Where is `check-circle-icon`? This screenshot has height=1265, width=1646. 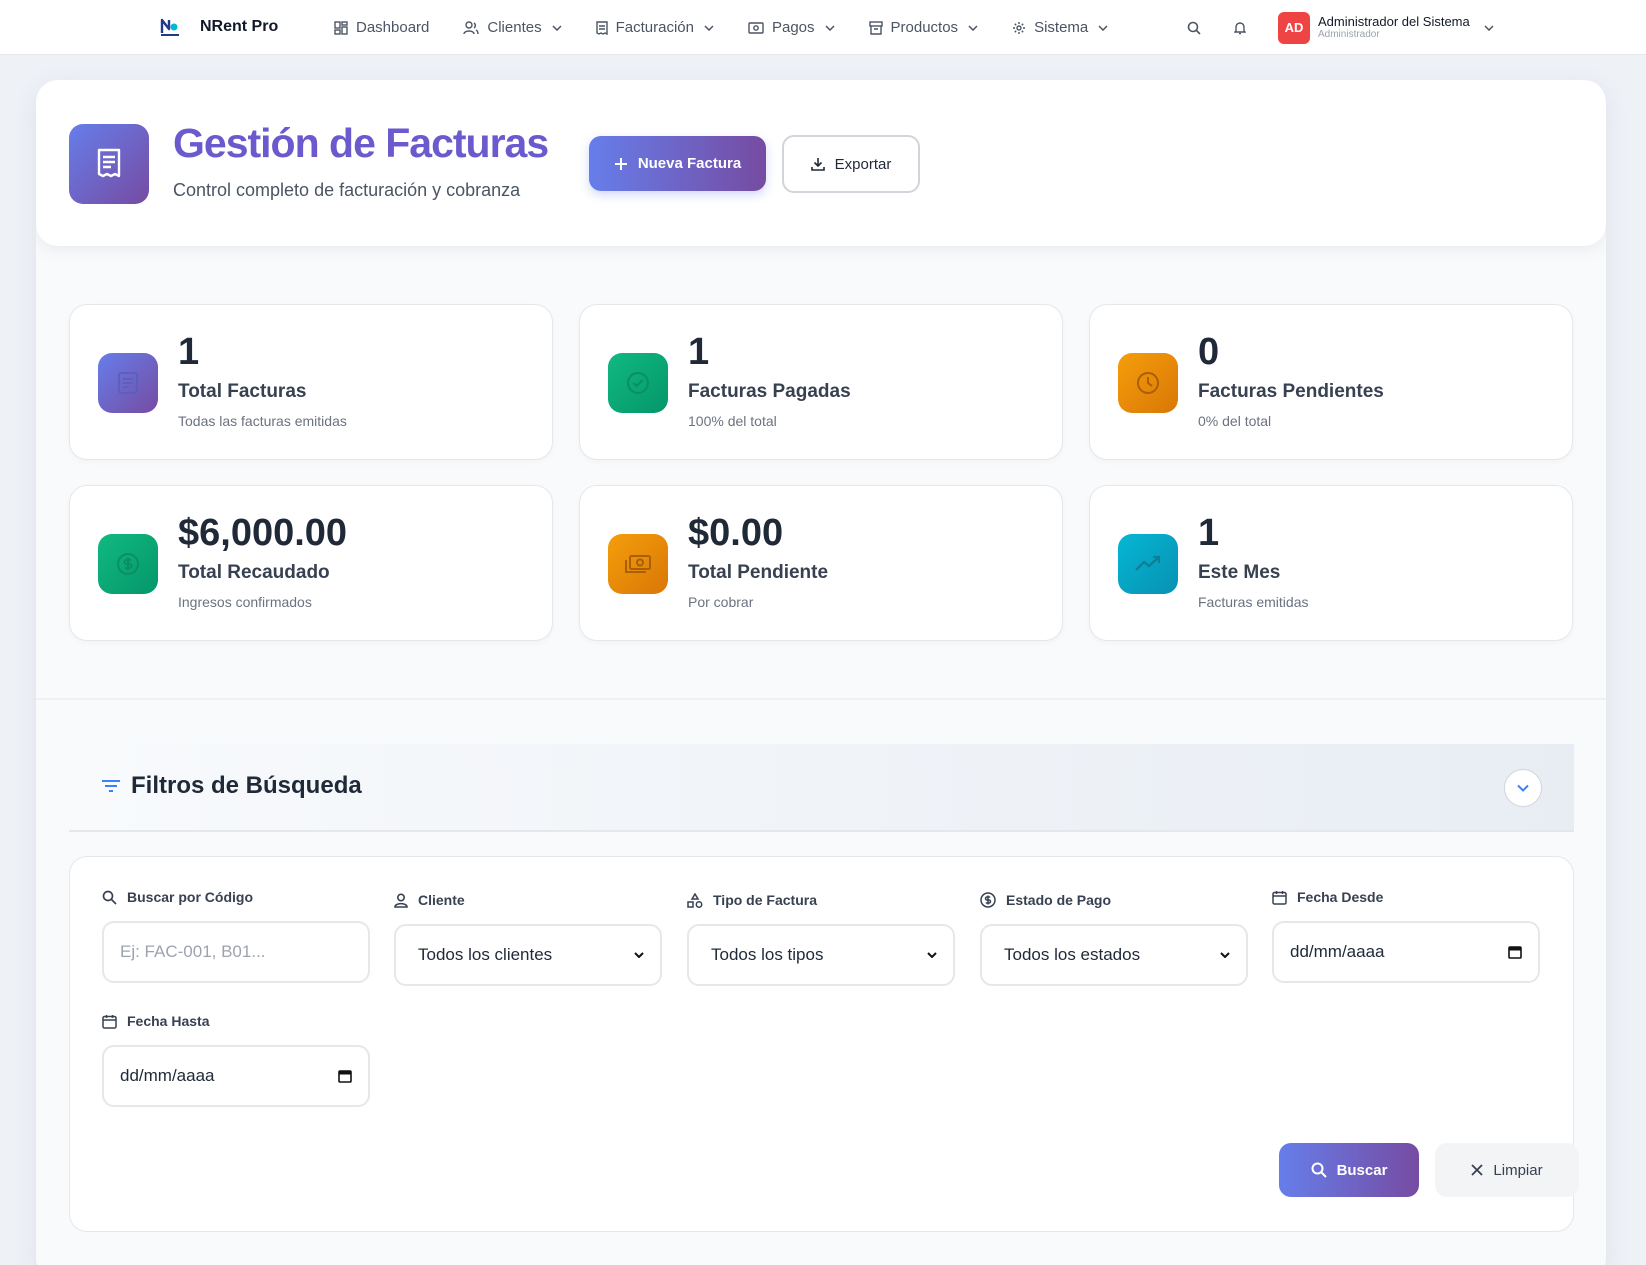 check-circle-icon is located at coordinates (638, 383).